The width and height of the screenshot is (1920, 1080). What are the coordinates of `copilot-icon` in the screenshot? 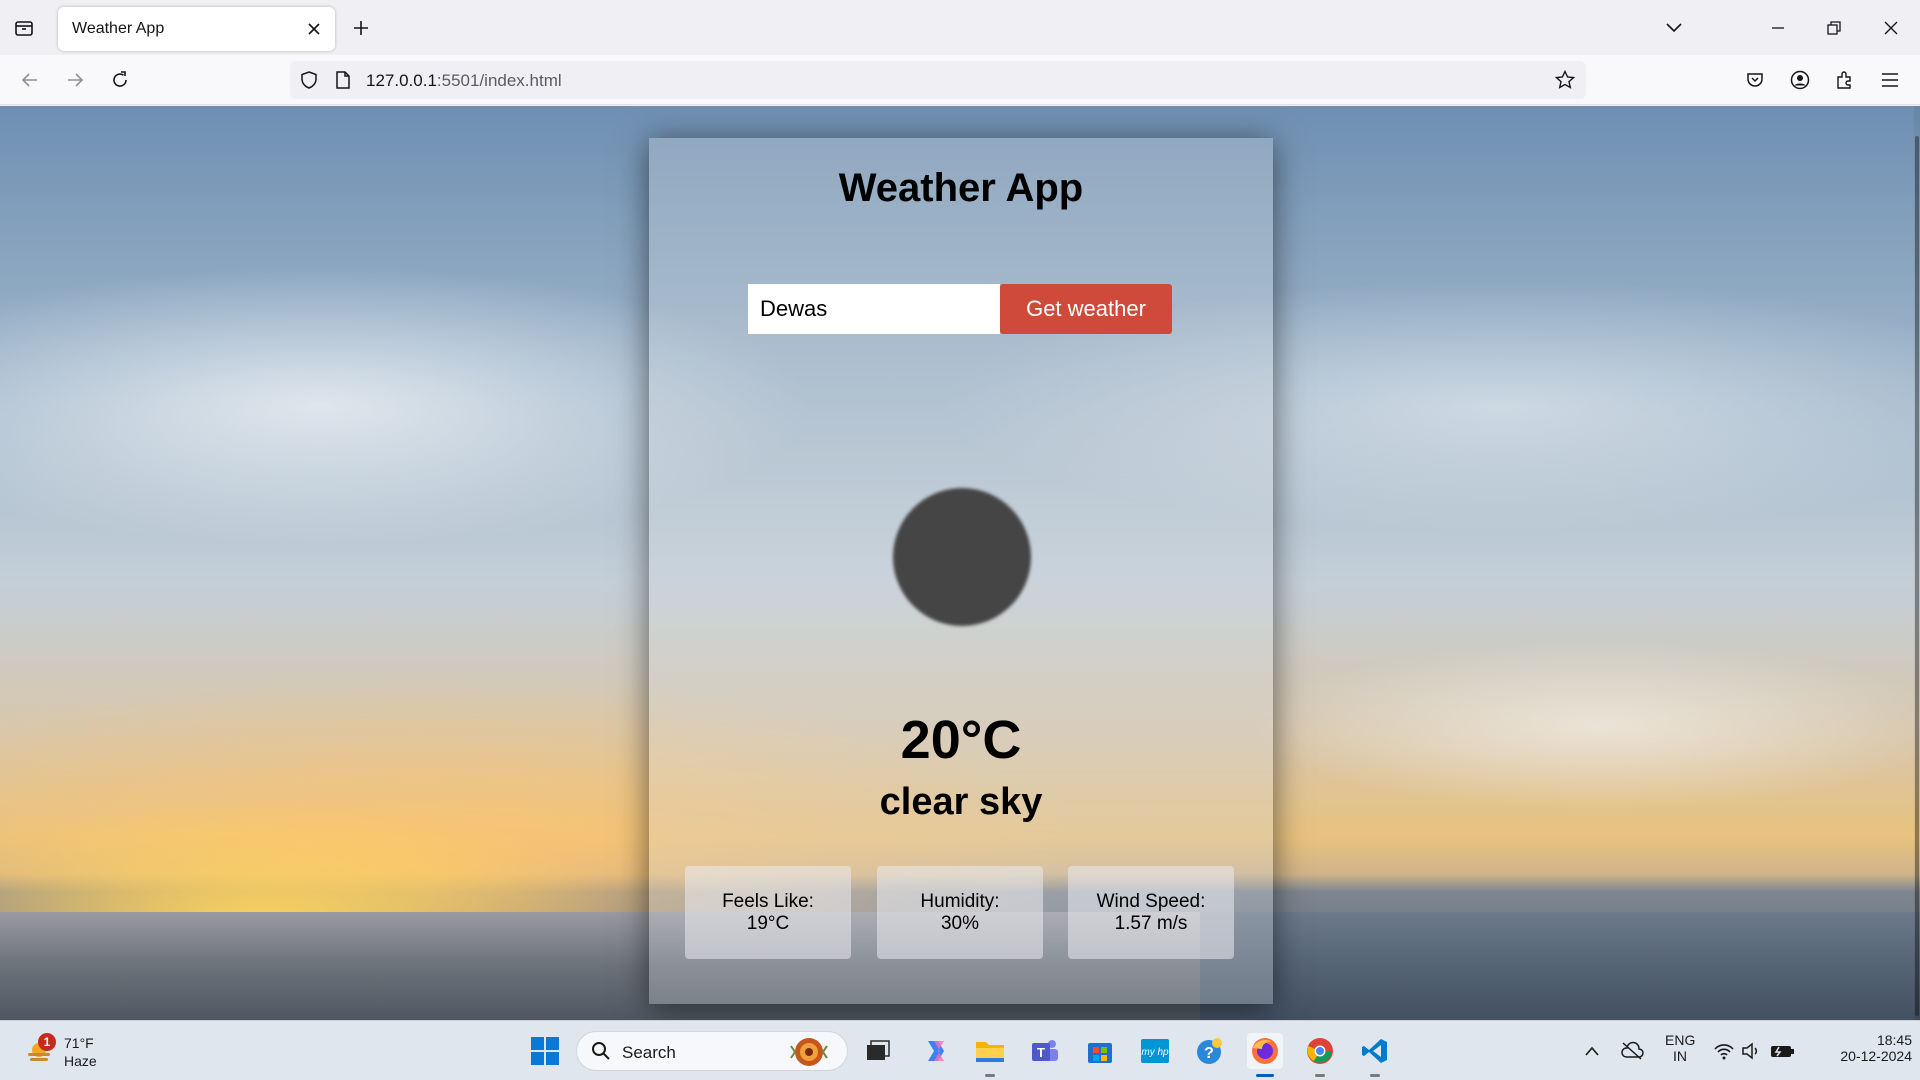 It's located at (936, 1051).